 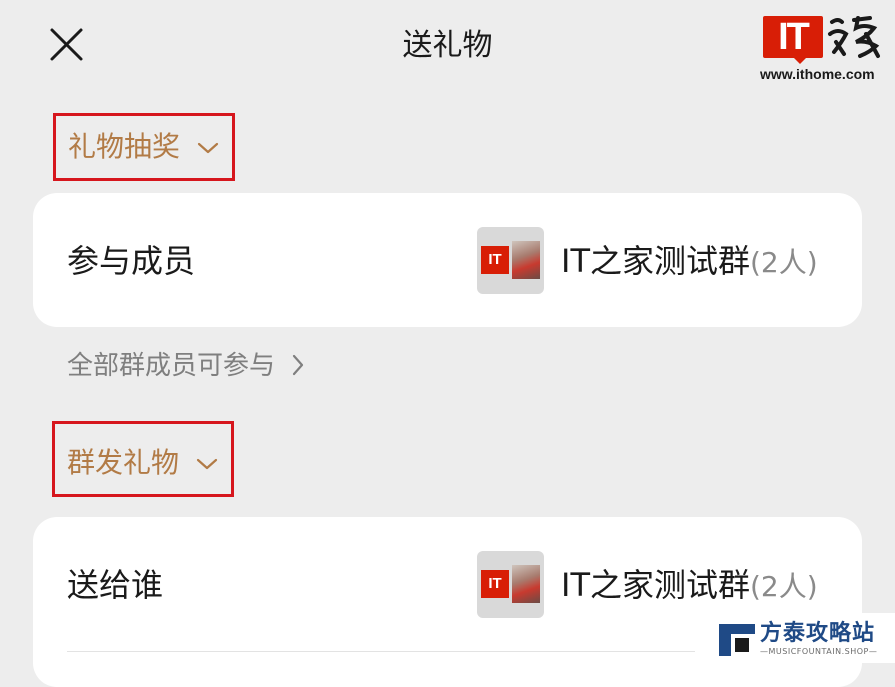 What do you see at coordinates (115, 585) in the screenshot?
I see `recipient-row-label: 送给谁` at bounding box center [115, 585].